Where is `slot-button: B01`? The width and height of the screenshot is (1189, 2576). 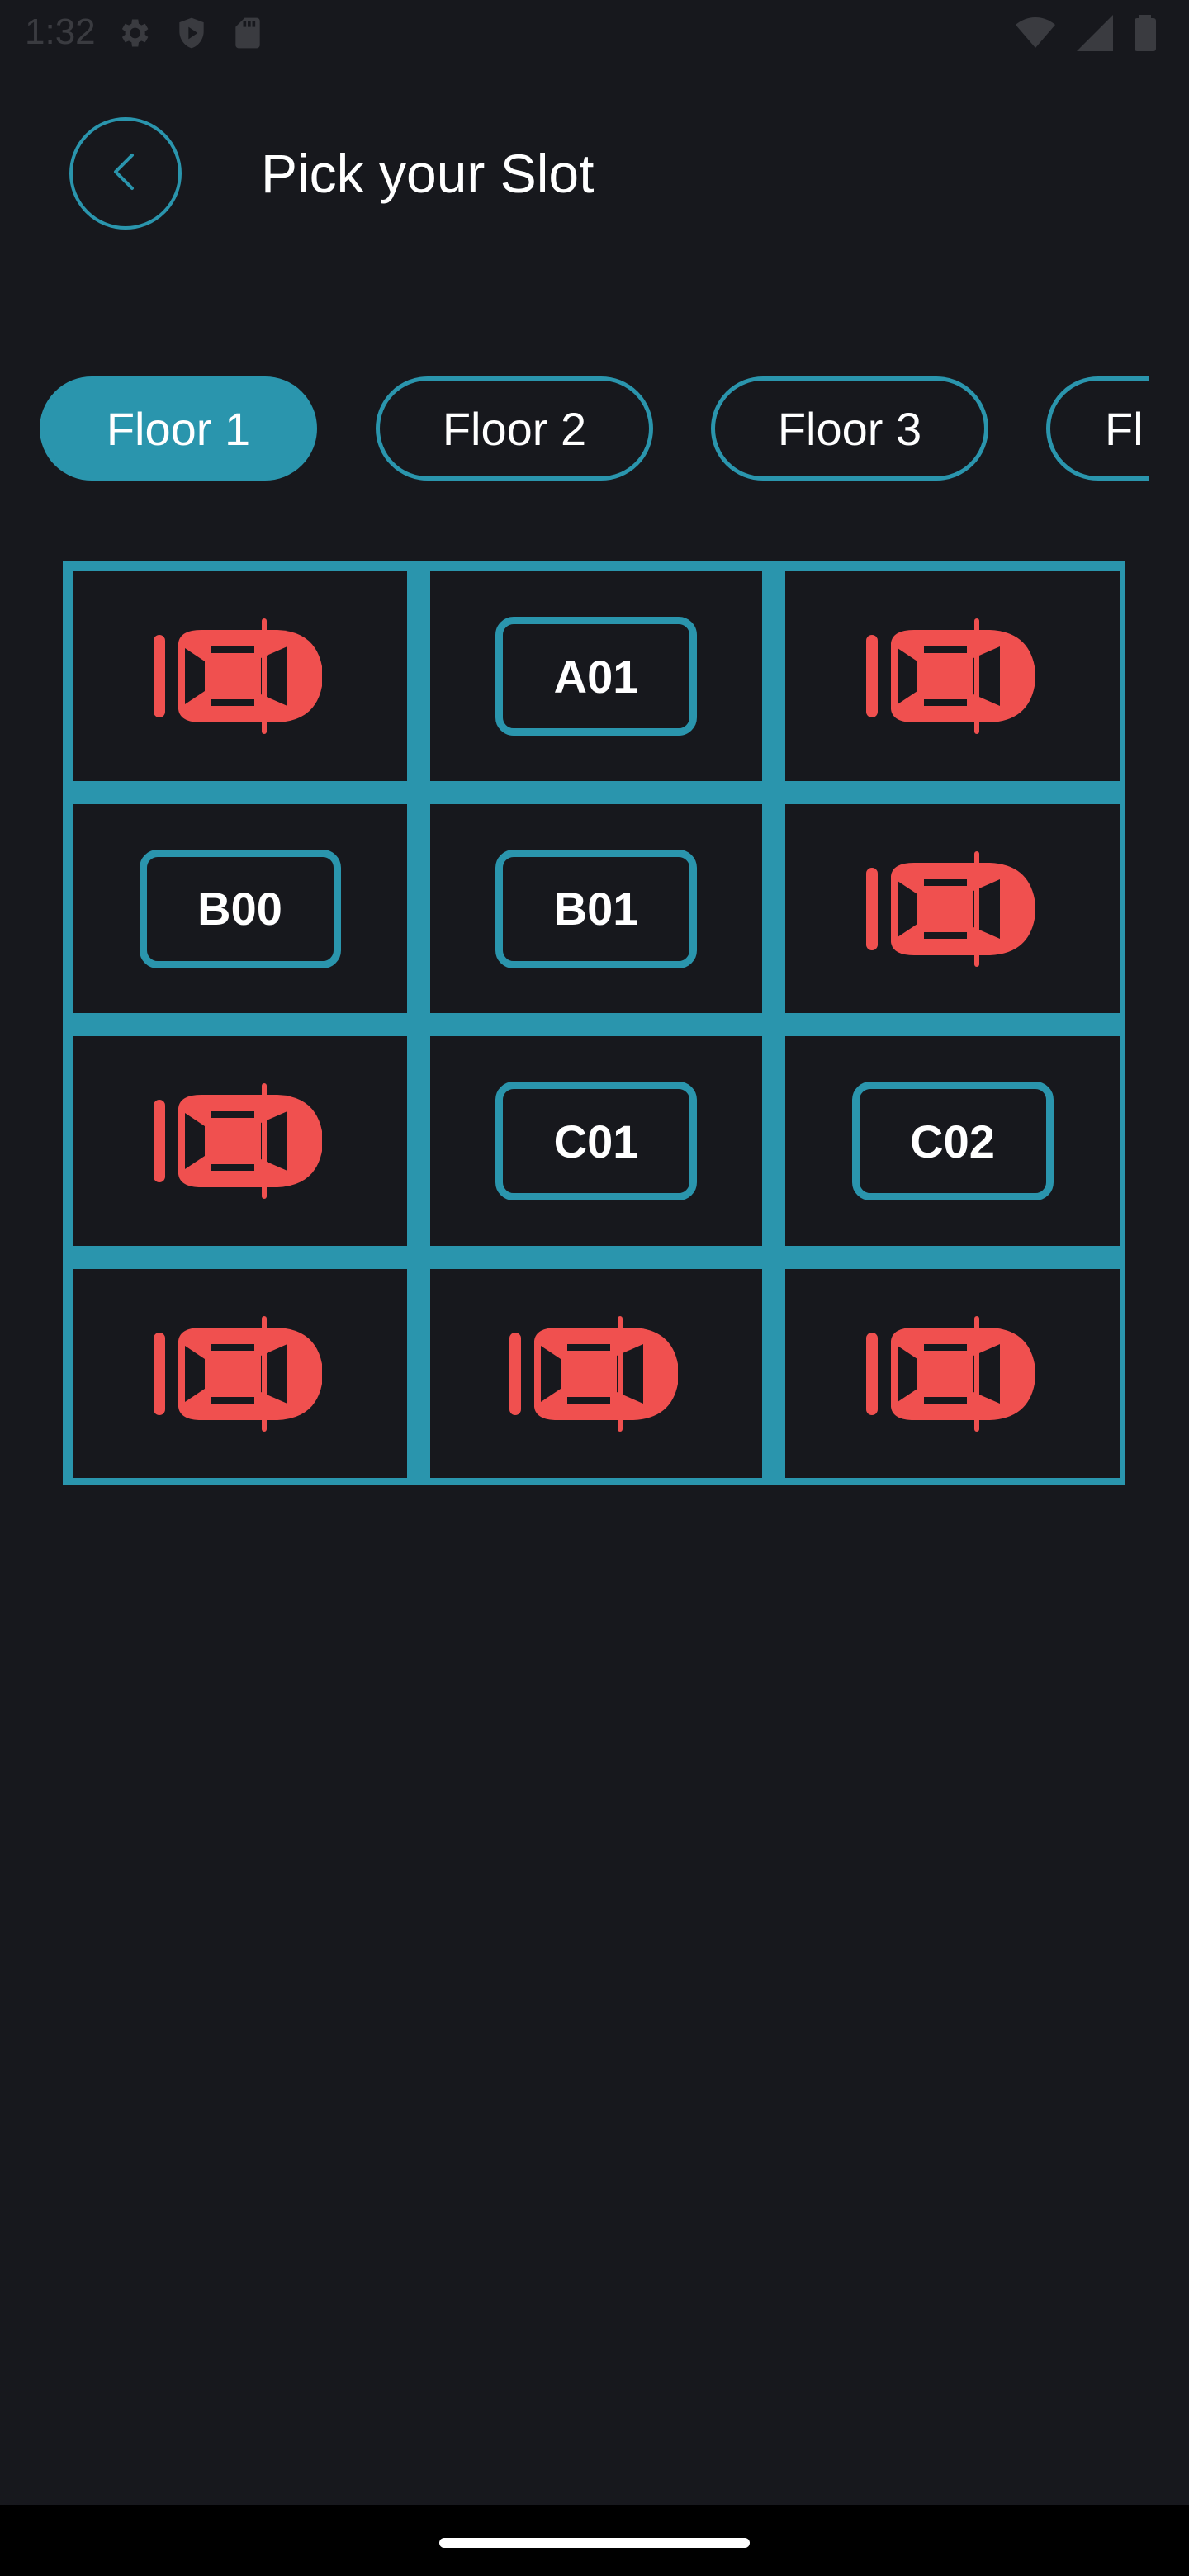 slot-button: B01 is located at coordinates (596, 908).